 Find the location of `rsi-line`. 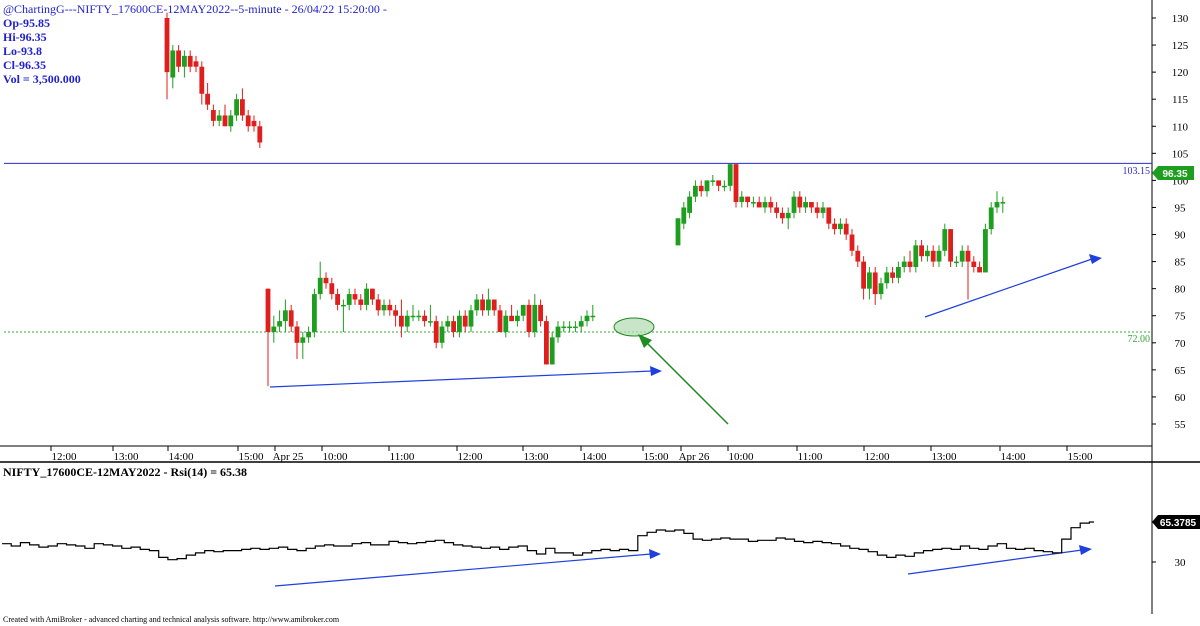

rsi-line is located at coordinates (548, 541).